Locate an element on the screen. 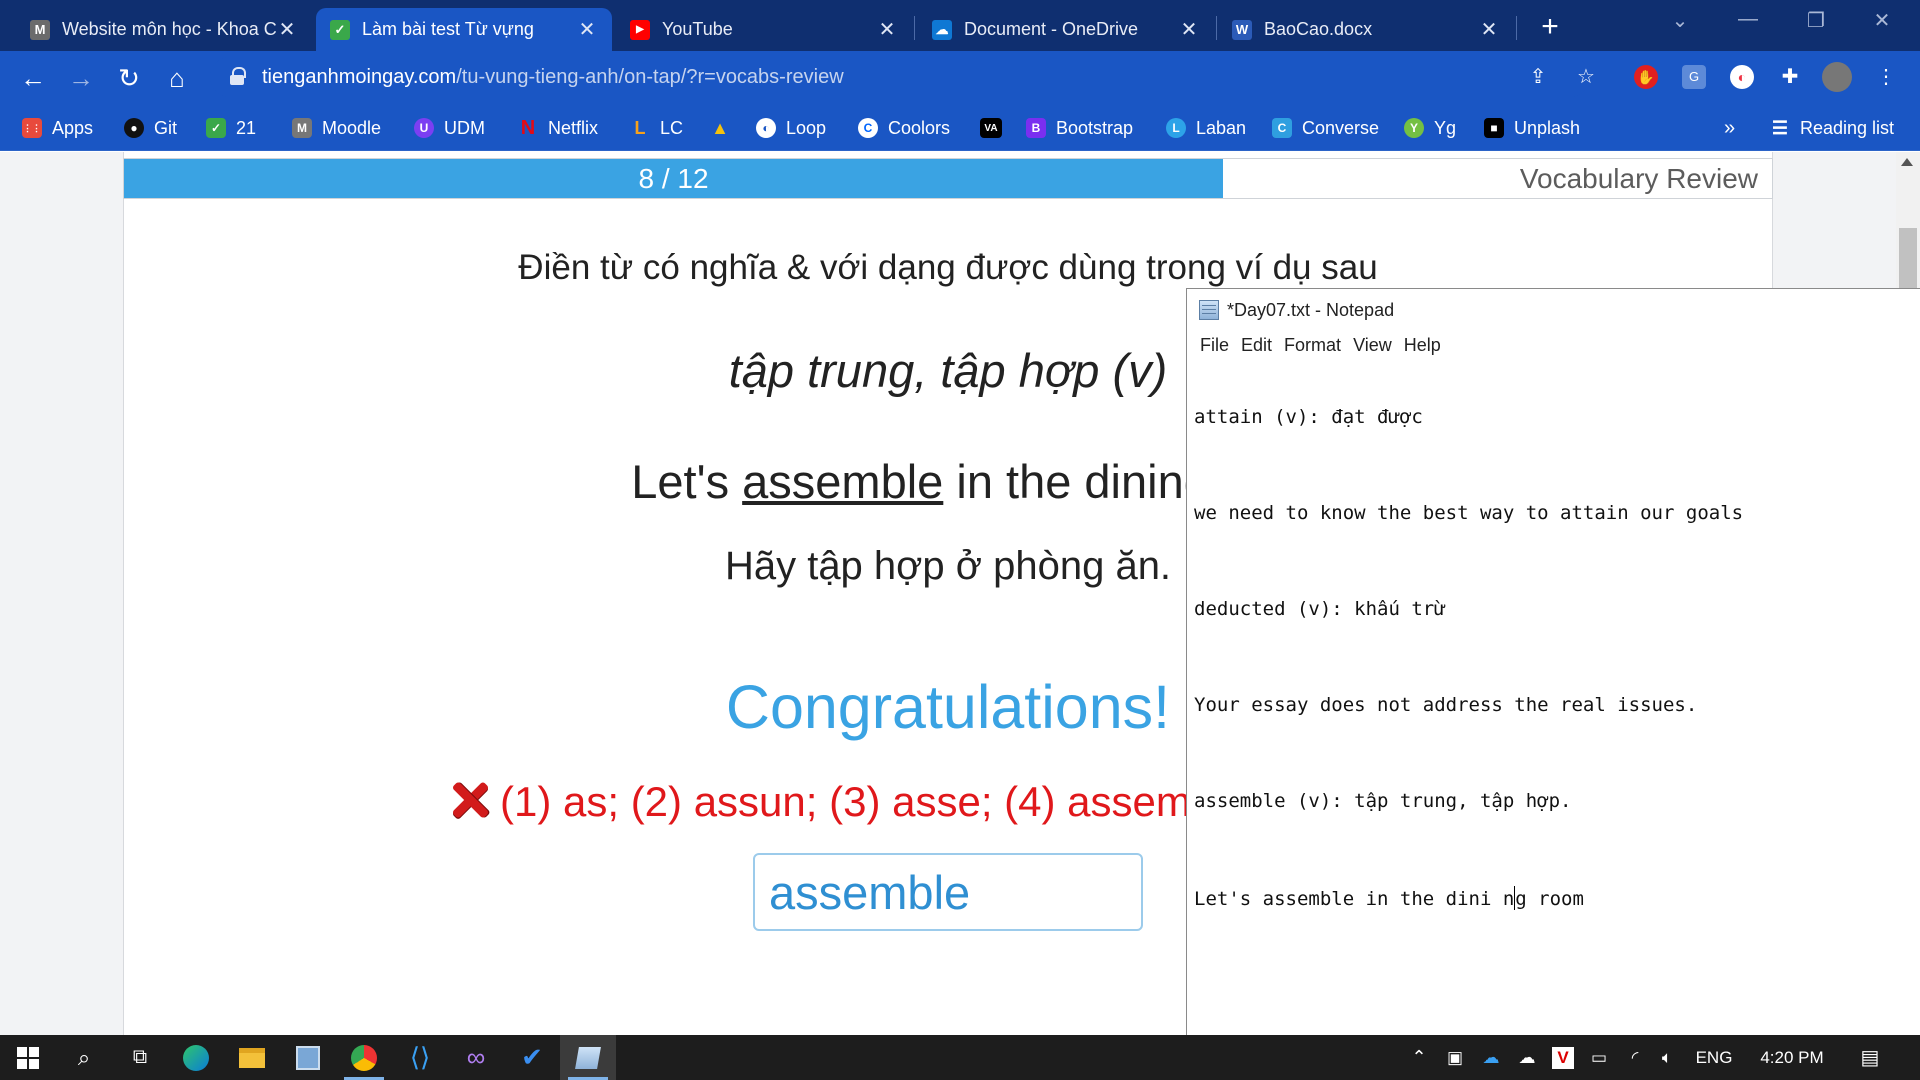  todo-icon: ✔ is located at coordinates (532, 1057).